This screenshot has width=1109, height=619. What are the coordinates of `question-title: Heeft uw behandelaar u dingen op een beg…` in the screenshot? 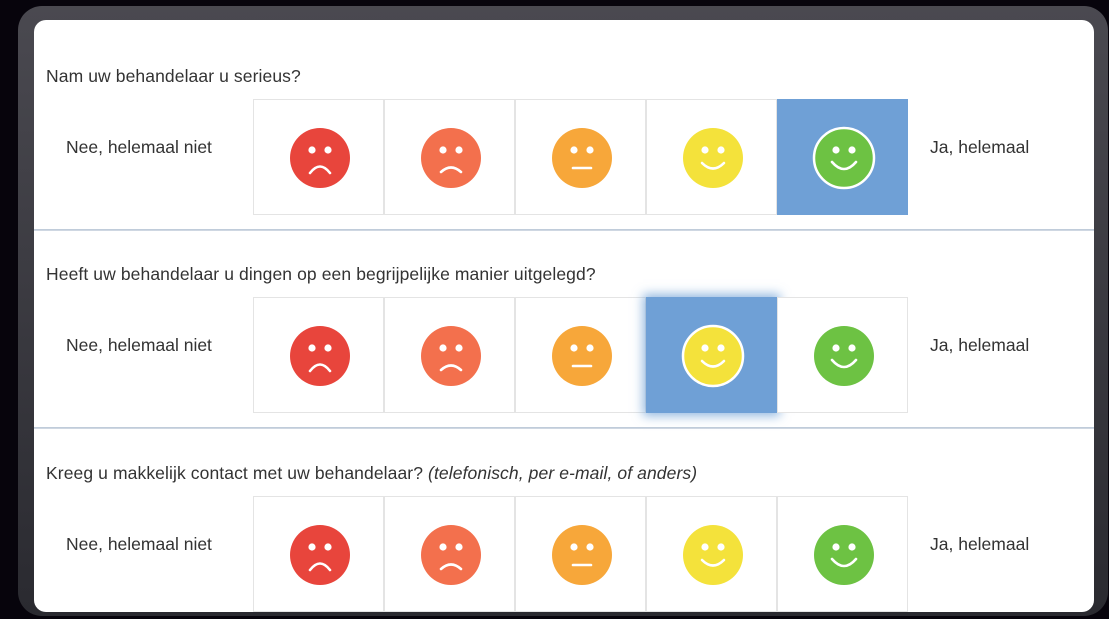 It's located at (321, 274).